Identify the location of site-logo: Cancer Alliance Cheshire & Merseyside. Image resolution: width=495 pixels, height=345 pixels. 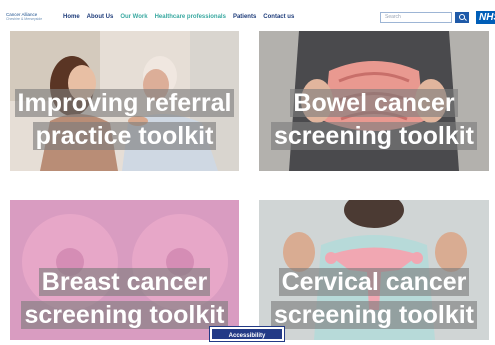
(26, 17).